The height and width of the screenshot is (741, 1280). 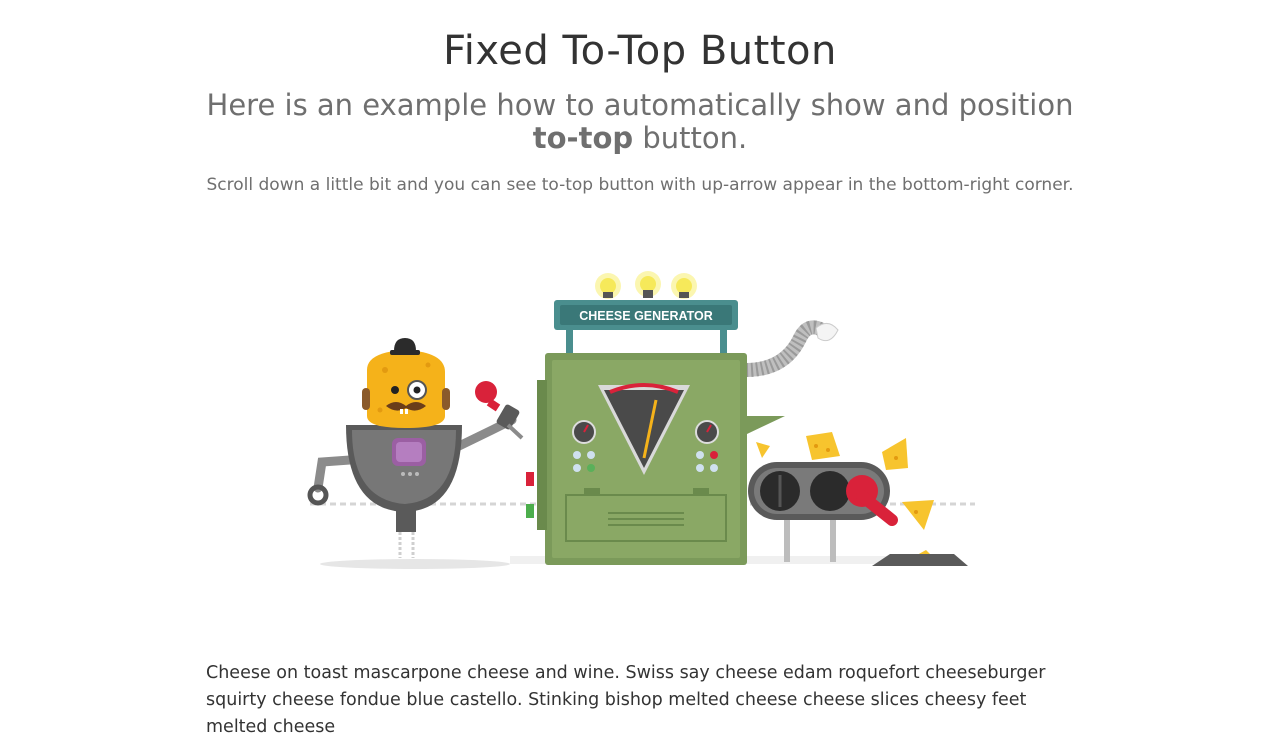 I want to click on subtitle-text-end: button., so click(x=690, y=138).